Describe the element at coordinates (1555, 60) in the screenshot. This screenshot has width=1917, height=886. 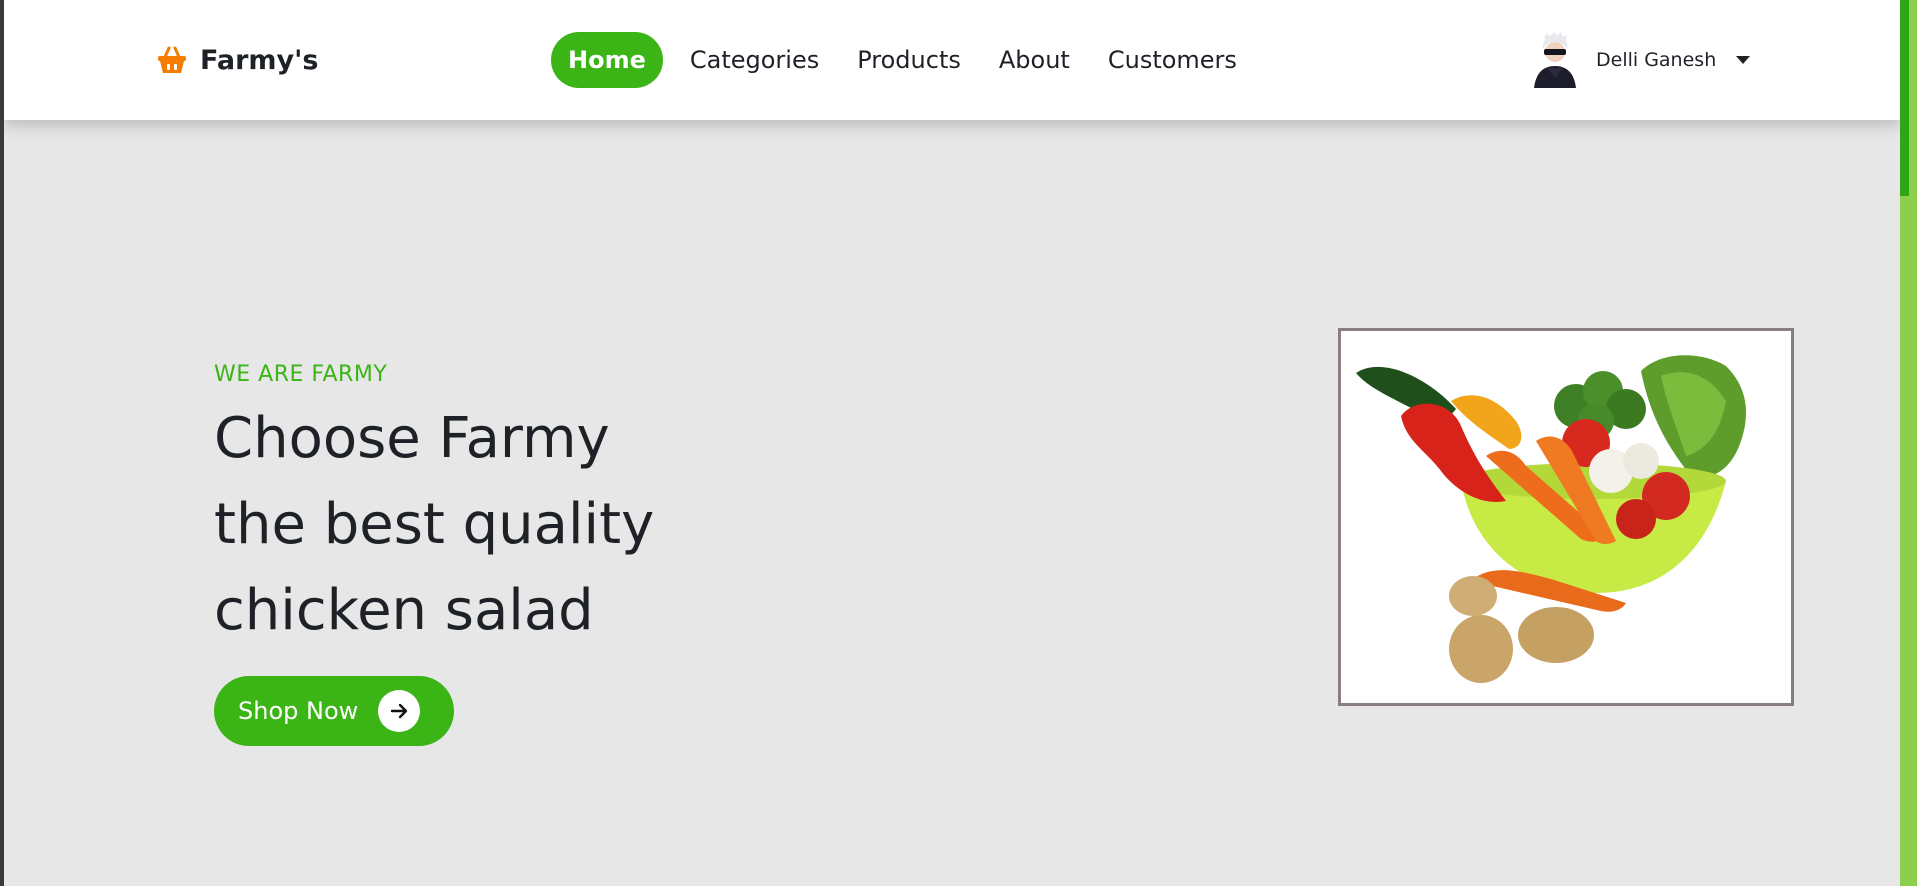
I see `user-avatar` at that location.